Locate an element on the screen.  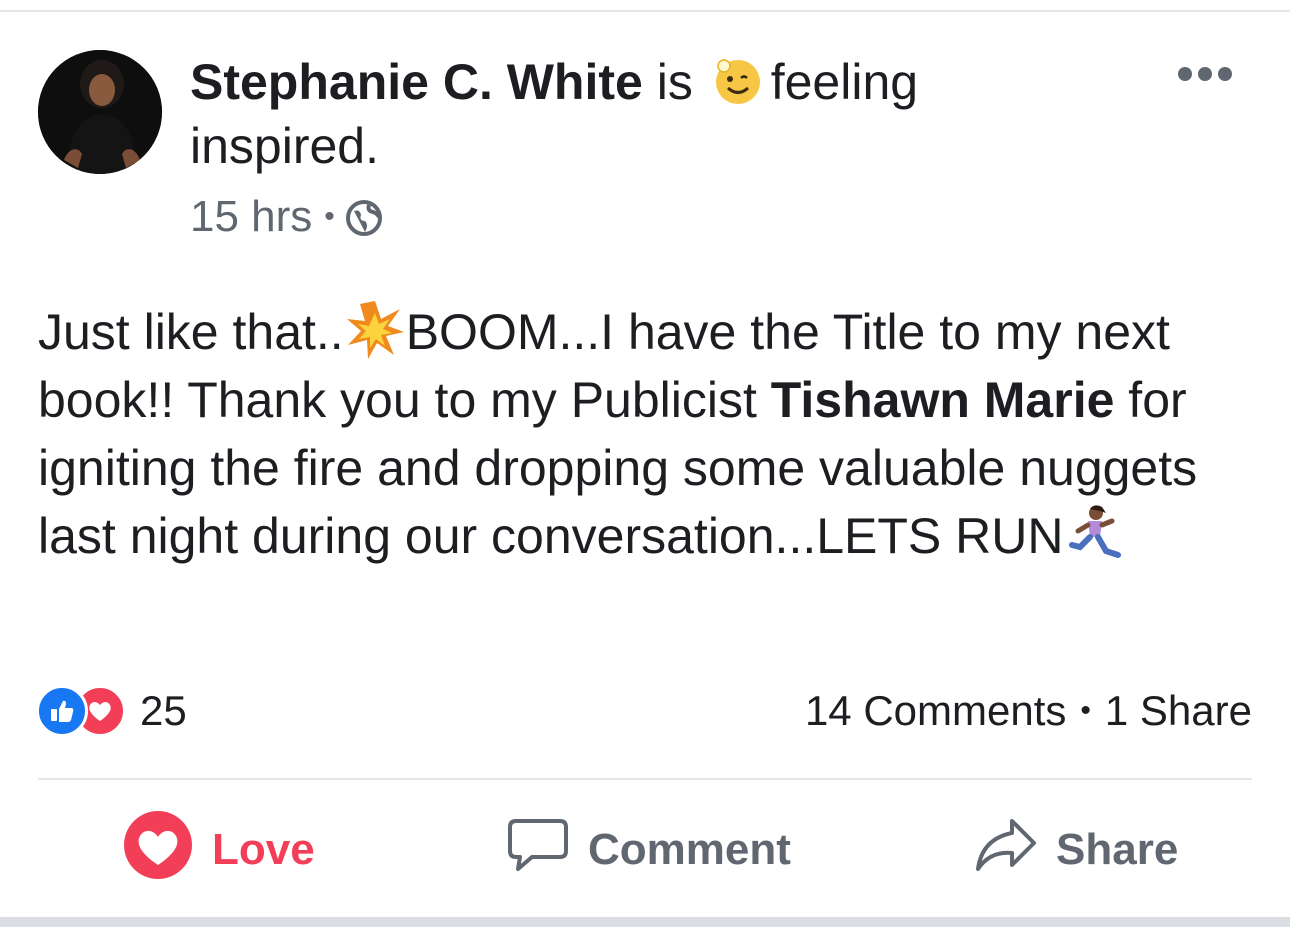
inspired-face-emoji-icon is located at coordinates (738, 82).